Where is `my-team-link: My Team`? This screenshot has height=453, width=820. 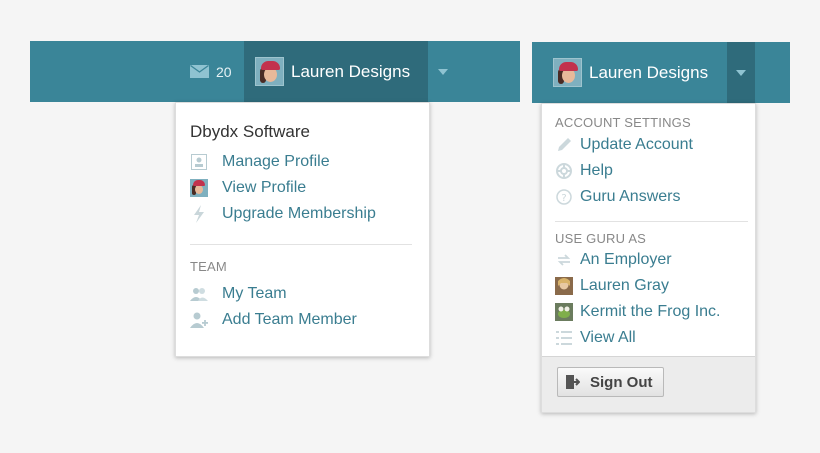 my-team-link: My Team is located at coordinates (238, 294).